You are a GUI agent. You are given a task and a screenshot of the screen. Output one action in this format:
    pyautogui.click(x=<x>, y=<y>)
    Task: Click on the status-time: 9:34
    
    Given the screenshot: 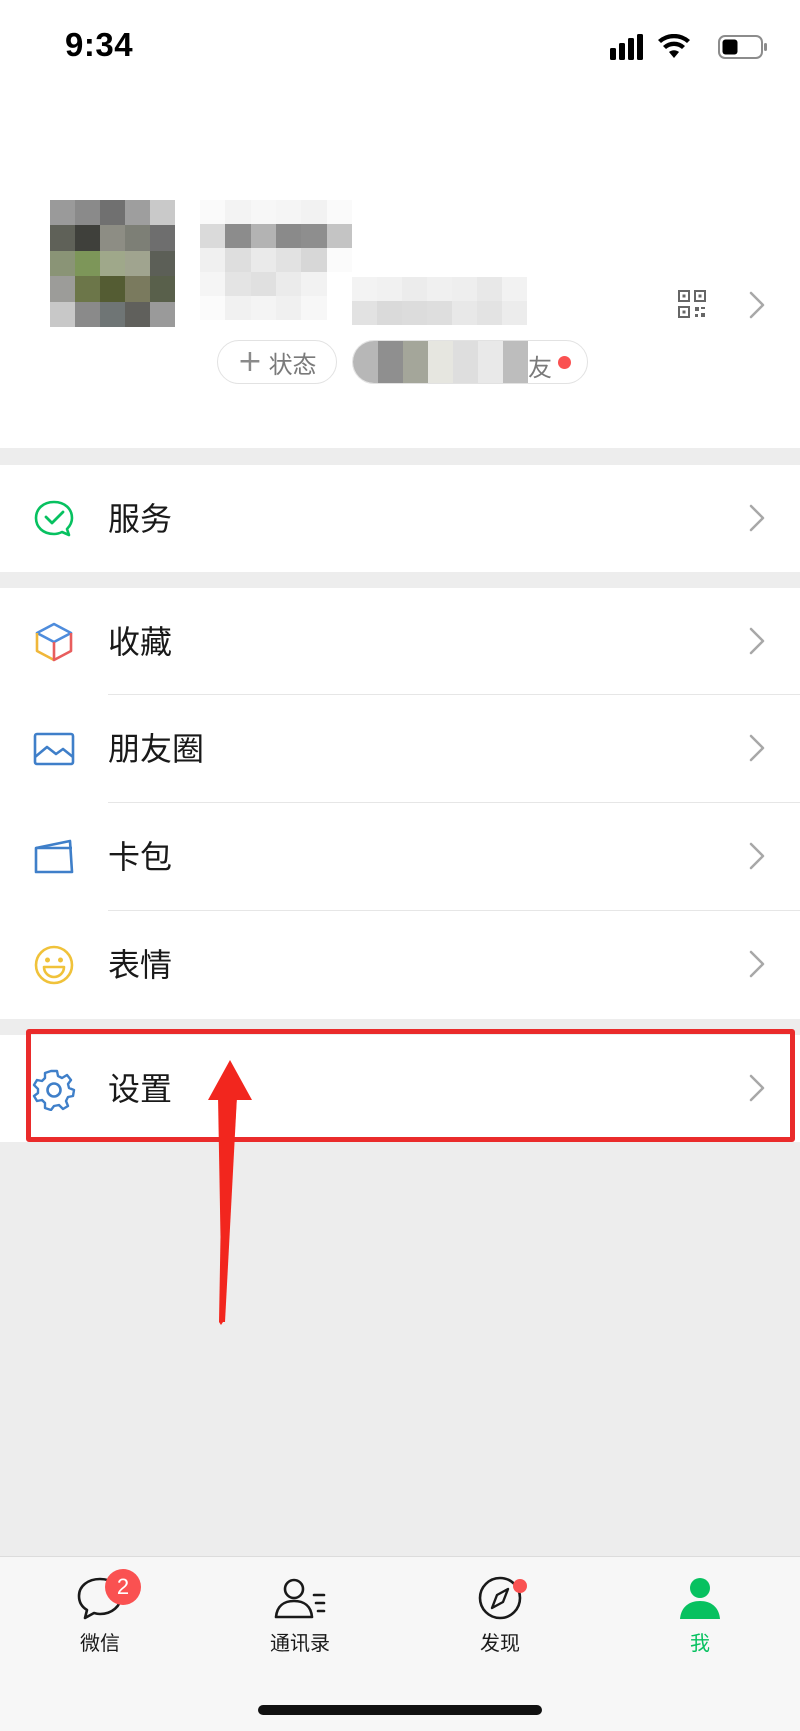 What is the action you would take?
    pyautogui.click(x=99, y=44)
    